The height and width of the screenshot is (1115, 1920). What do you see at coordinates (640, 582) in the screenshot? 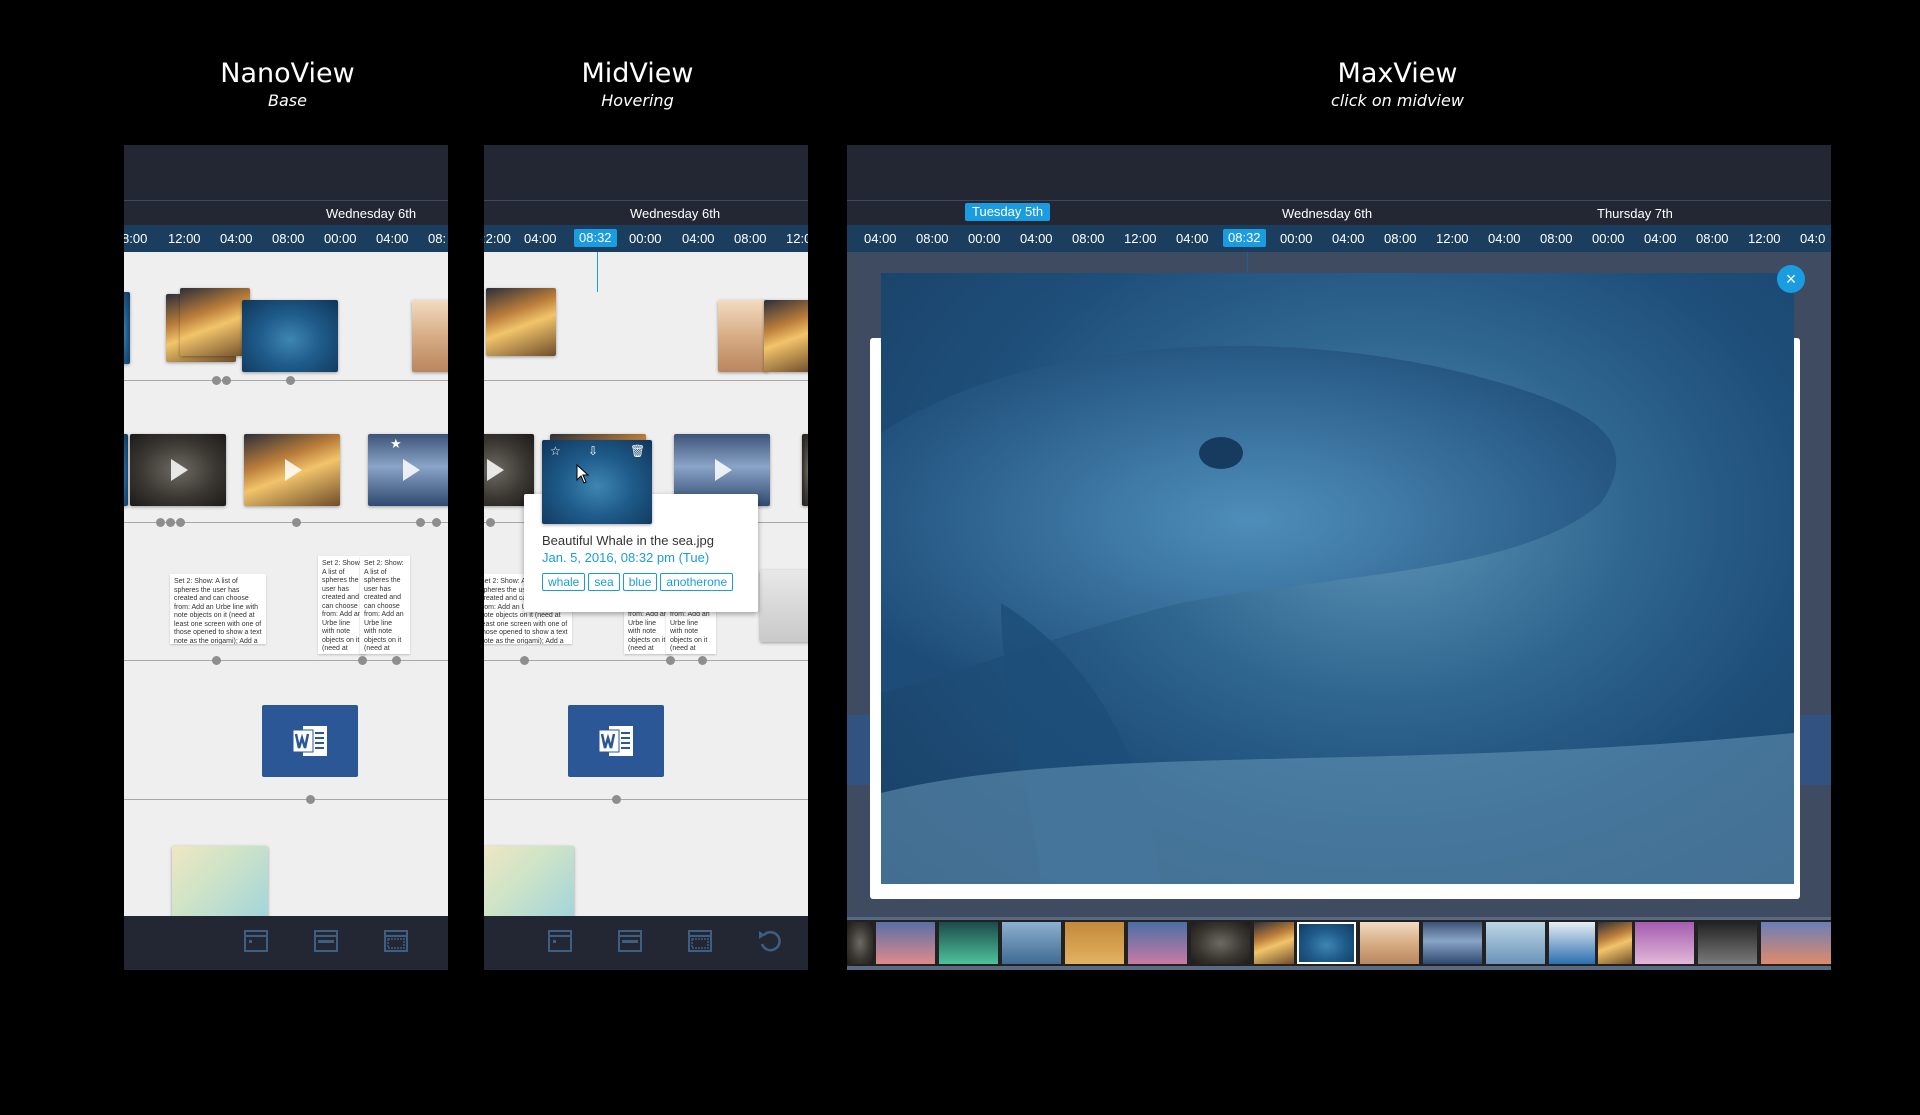
I see `tag-chip: blue` at bounding box center [640, 582].